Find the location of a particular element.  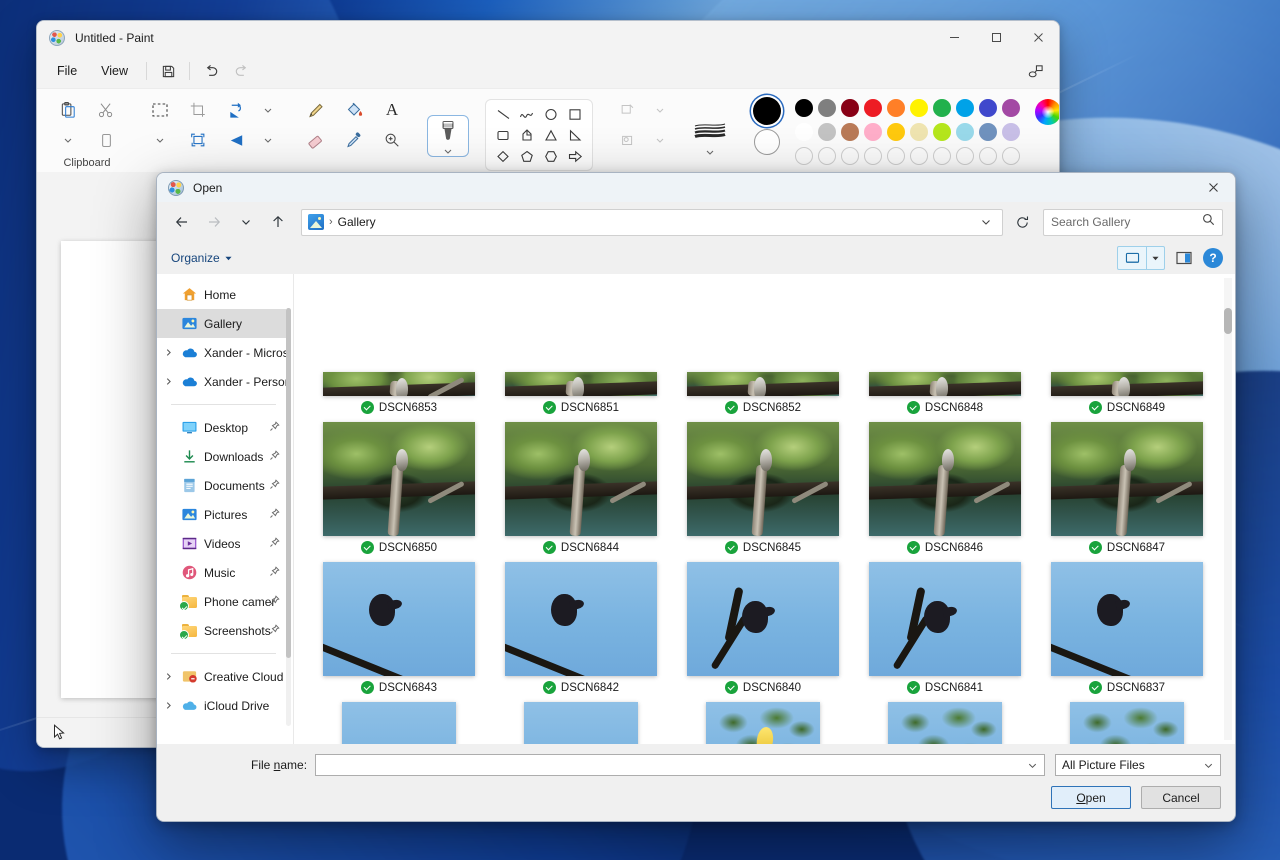

rotate-icon is located at coordinates (236, 110).